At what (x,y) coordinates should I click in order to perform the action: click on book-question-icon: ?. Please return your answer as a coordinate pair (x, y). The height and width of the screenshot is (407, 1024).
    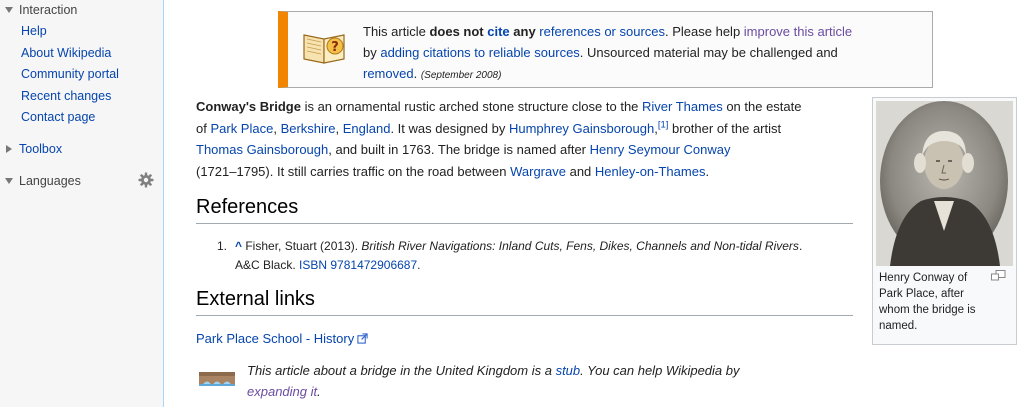
    Looking at the image, I should click on (324, 49).